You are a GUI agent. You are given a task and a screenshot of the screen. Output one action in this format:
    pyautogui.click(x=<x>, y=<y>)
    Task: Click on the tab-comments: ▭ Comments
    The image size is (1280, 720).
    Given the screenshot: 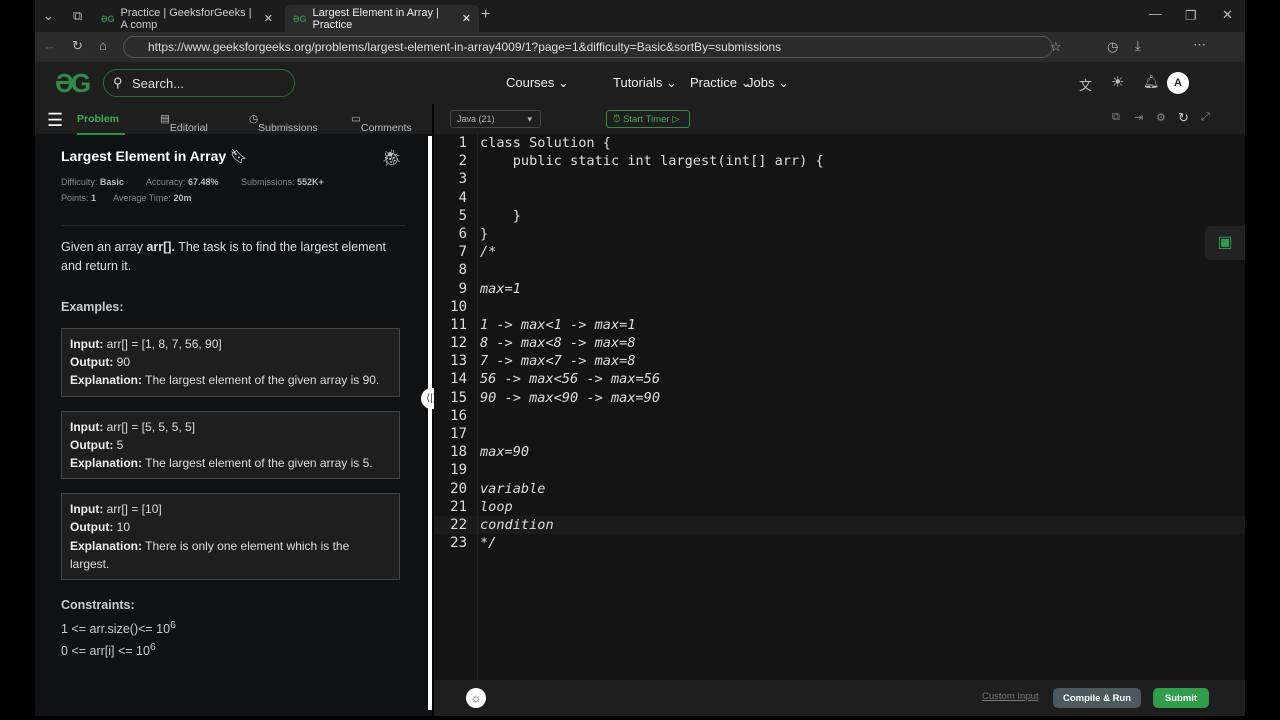 What is the action you would take?
    pyautogui.click(x=381, y=123)
    